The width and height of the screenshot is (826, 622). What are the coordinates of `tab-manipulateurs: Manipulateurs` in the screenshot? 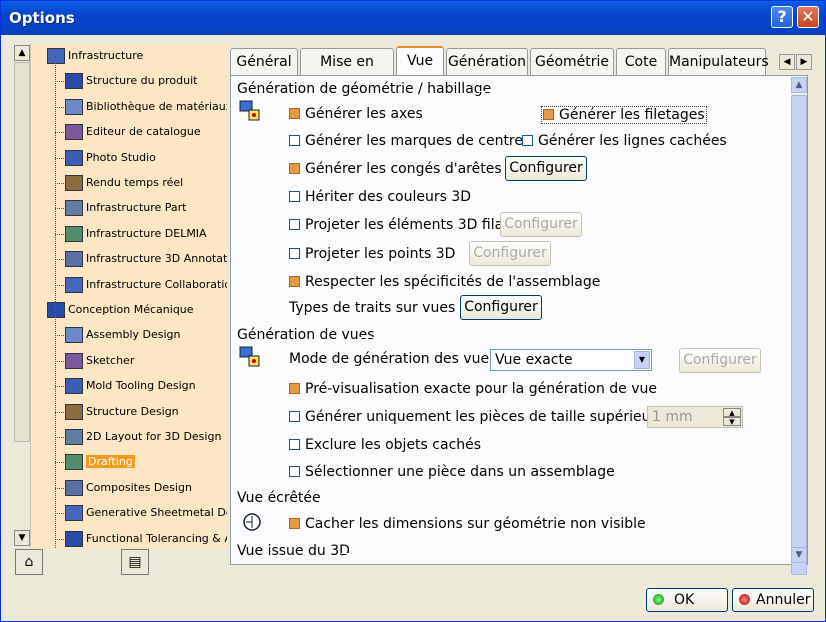 It's located at (718, 61).